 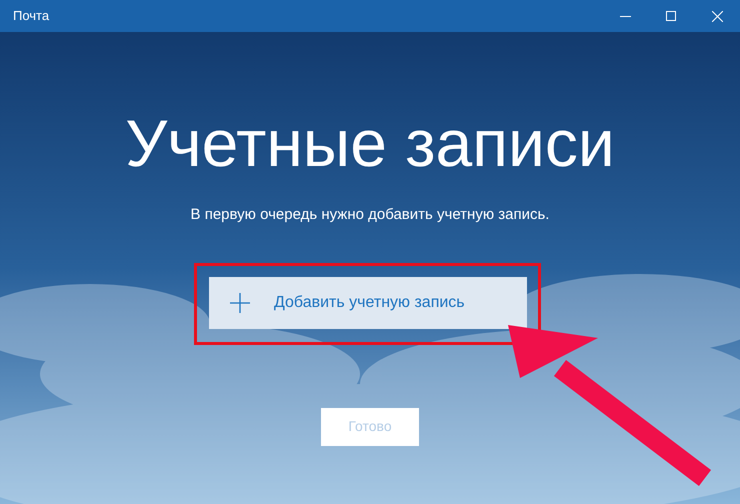 I want to click on add-account-button: Добавить учетную запись, so click(x=368, y=302).